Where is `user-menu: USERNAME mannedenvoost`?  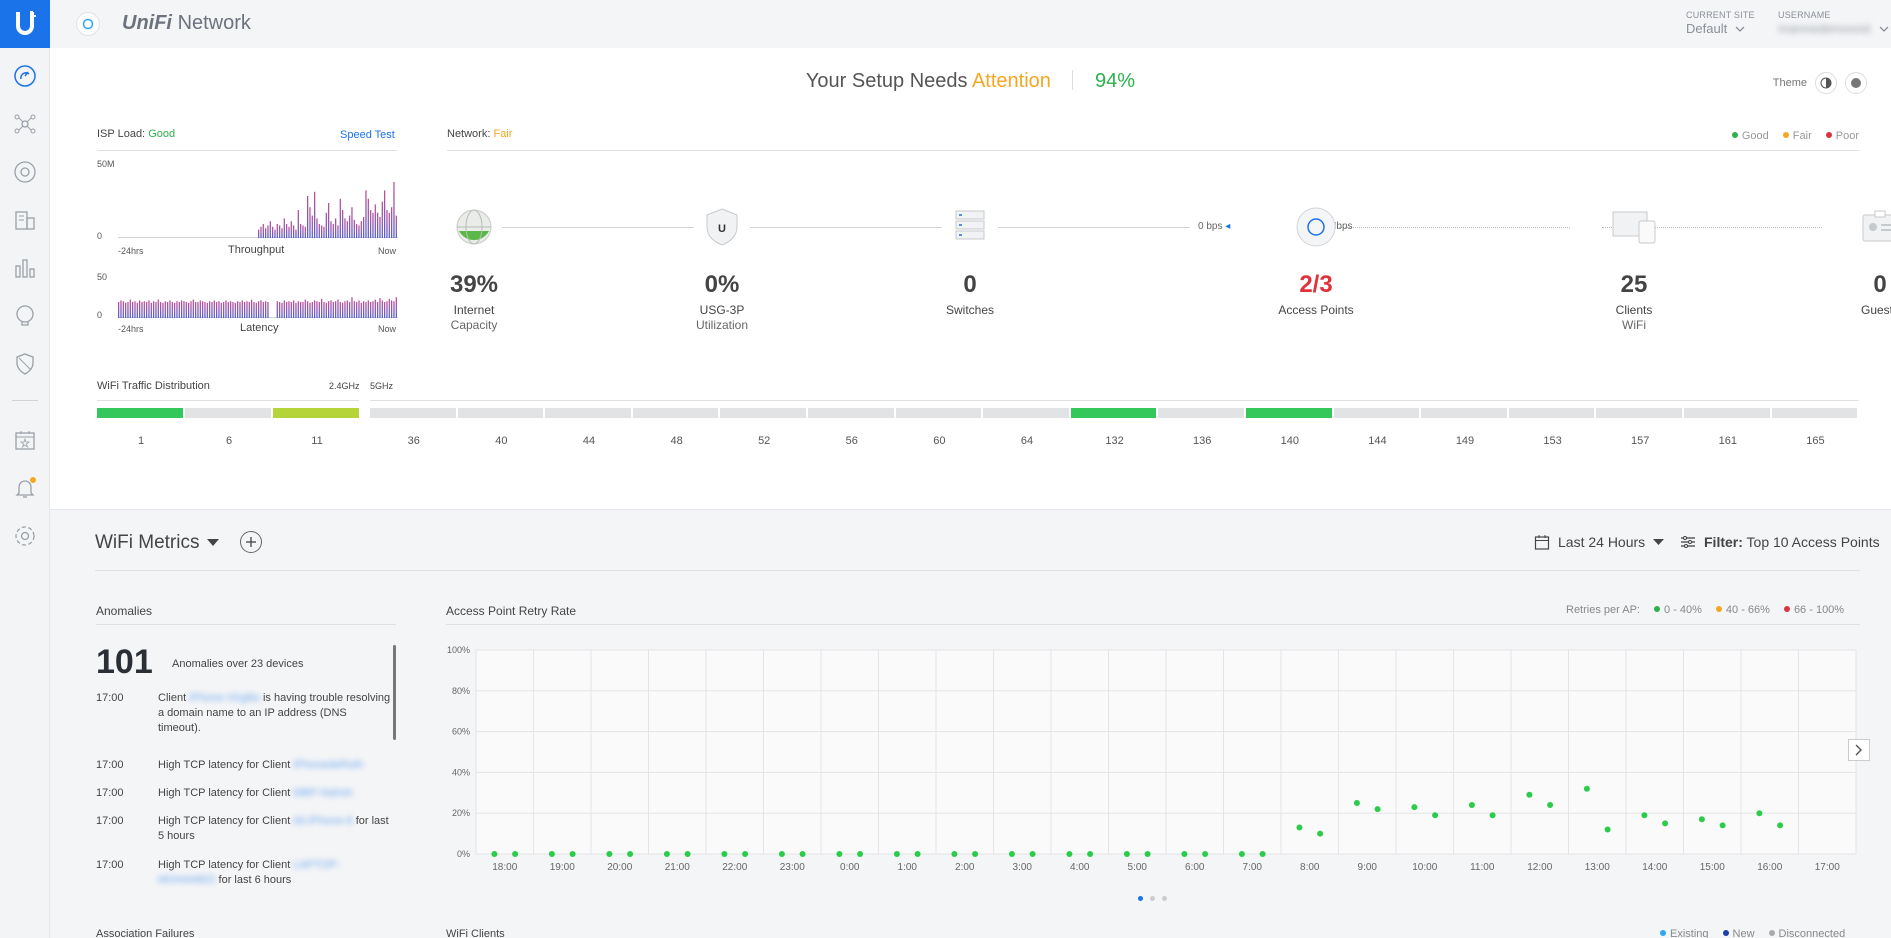
user-menu: USERNAME mannedenvoost is located at coordinates (1833, 23).